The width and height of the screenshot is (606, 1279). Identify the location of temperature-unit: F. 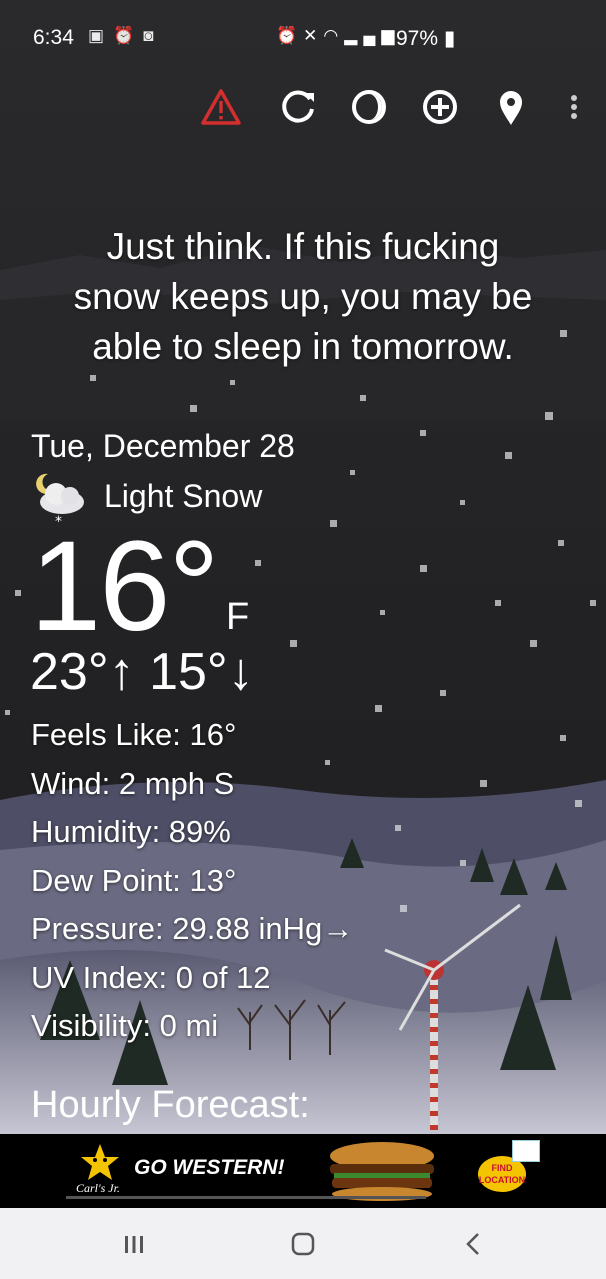
(238, 617).